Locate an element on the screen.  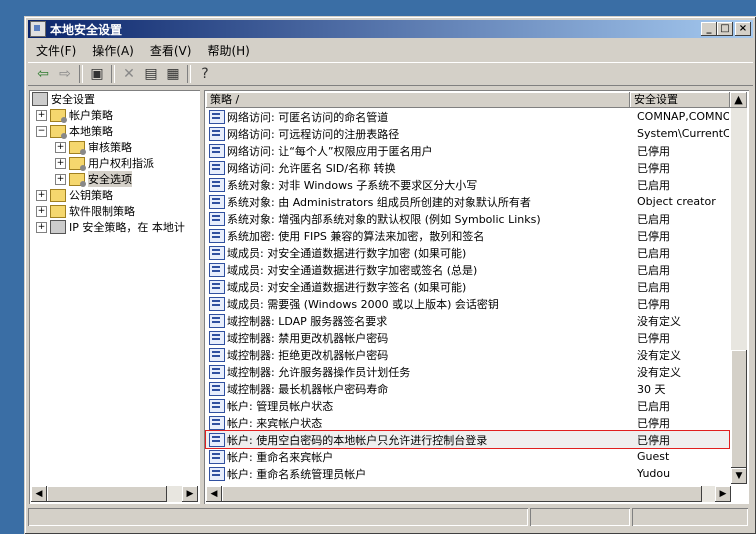
collapse-icon: − is located at coordinates (41, 131).